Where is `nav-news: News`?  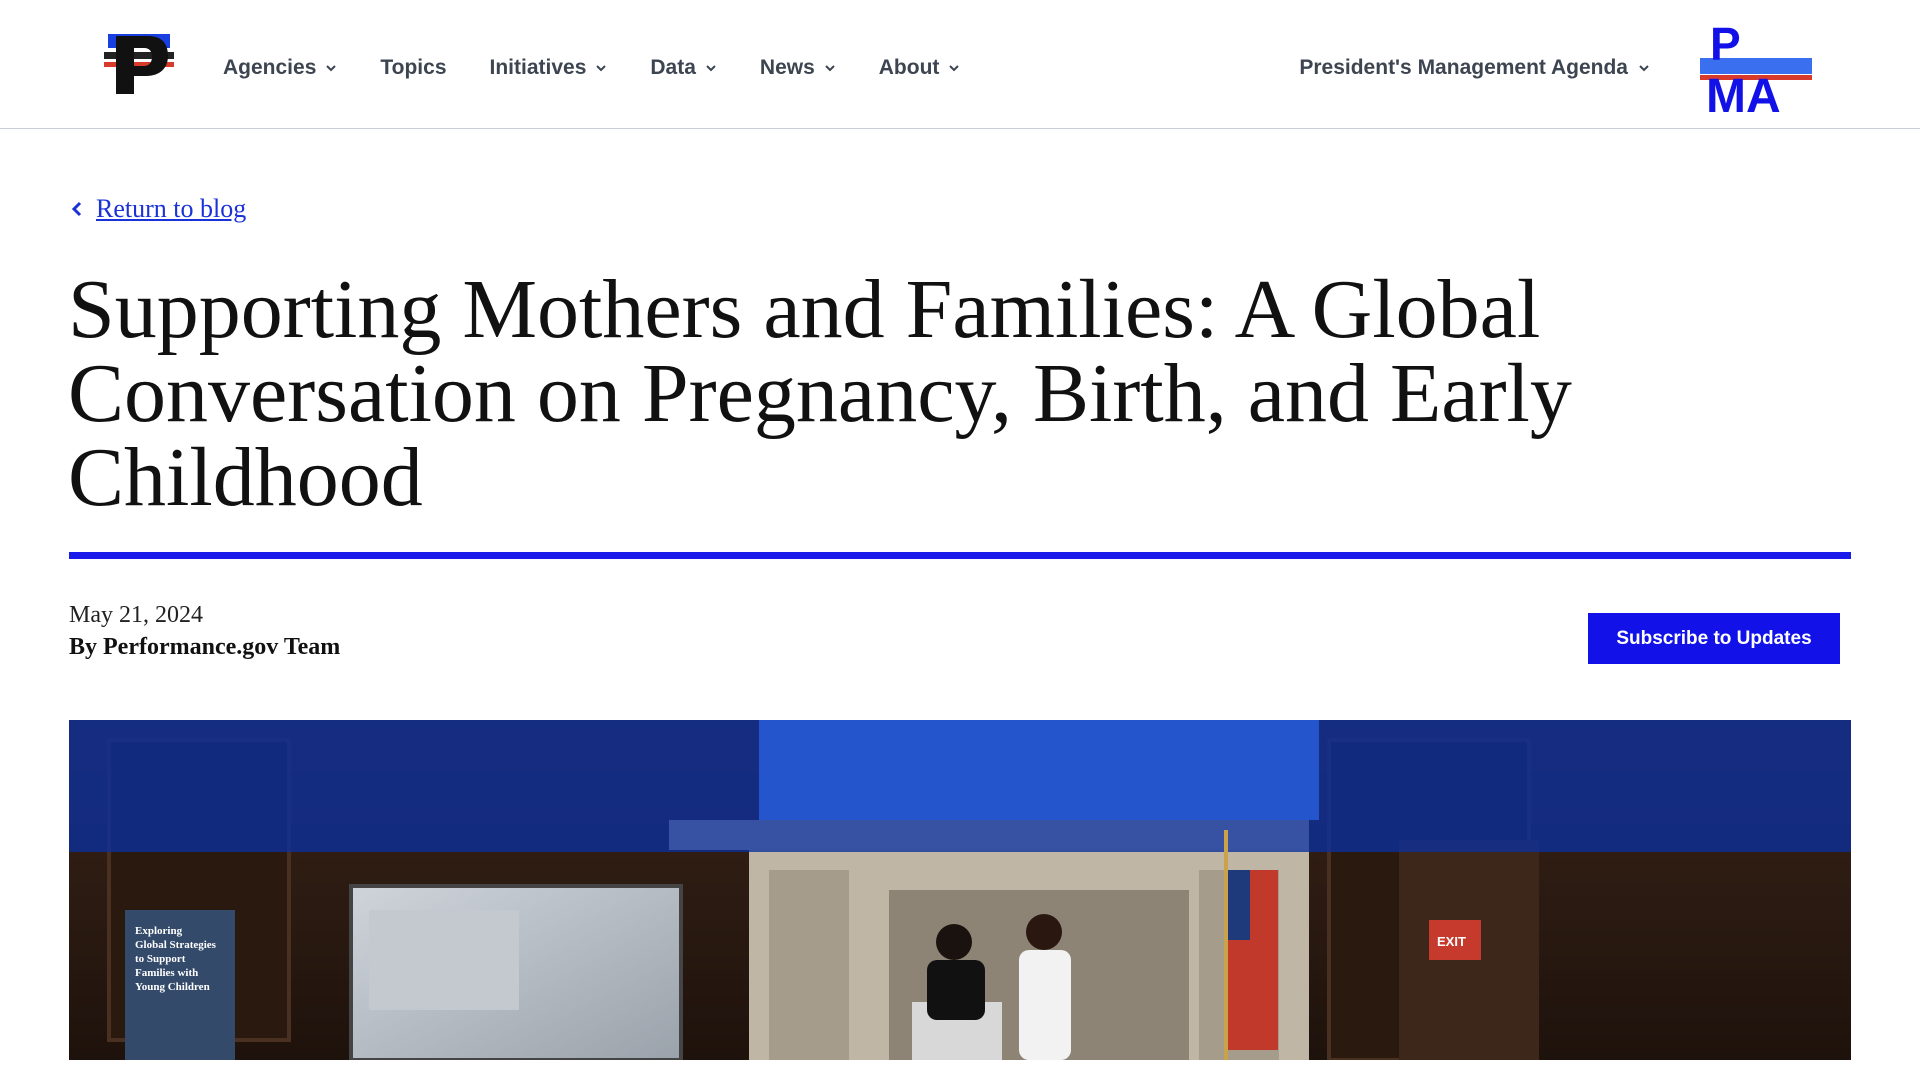
nav-news: News is located at coordinates (798, 68).